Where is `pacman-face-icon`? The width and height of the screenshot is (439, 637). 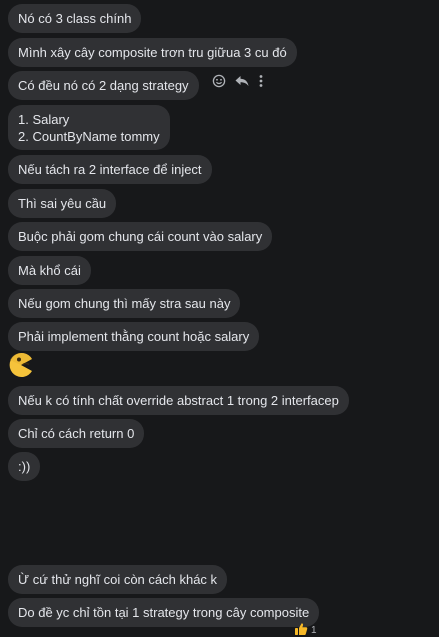
pacman-face-icon is located at coordinates (21, 365).